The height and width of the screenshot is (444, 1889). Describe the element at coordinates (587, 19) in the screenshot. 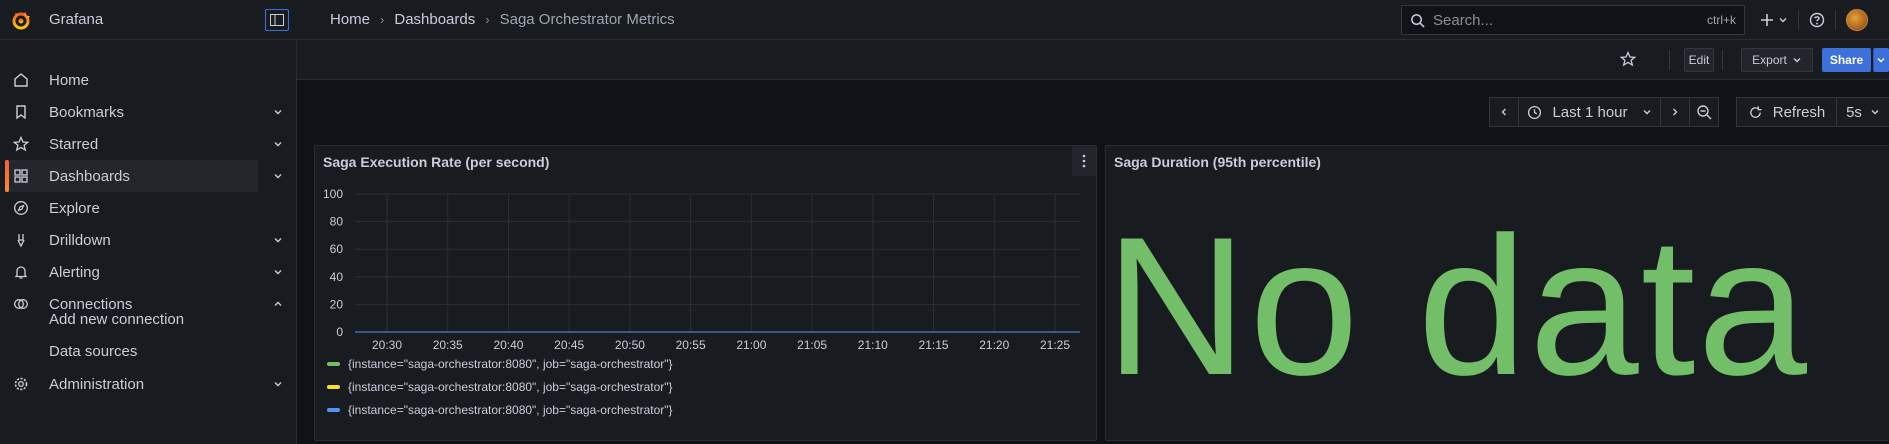

I see `breadcrumb-current: Saga Orchestrator Metrics` at that location.